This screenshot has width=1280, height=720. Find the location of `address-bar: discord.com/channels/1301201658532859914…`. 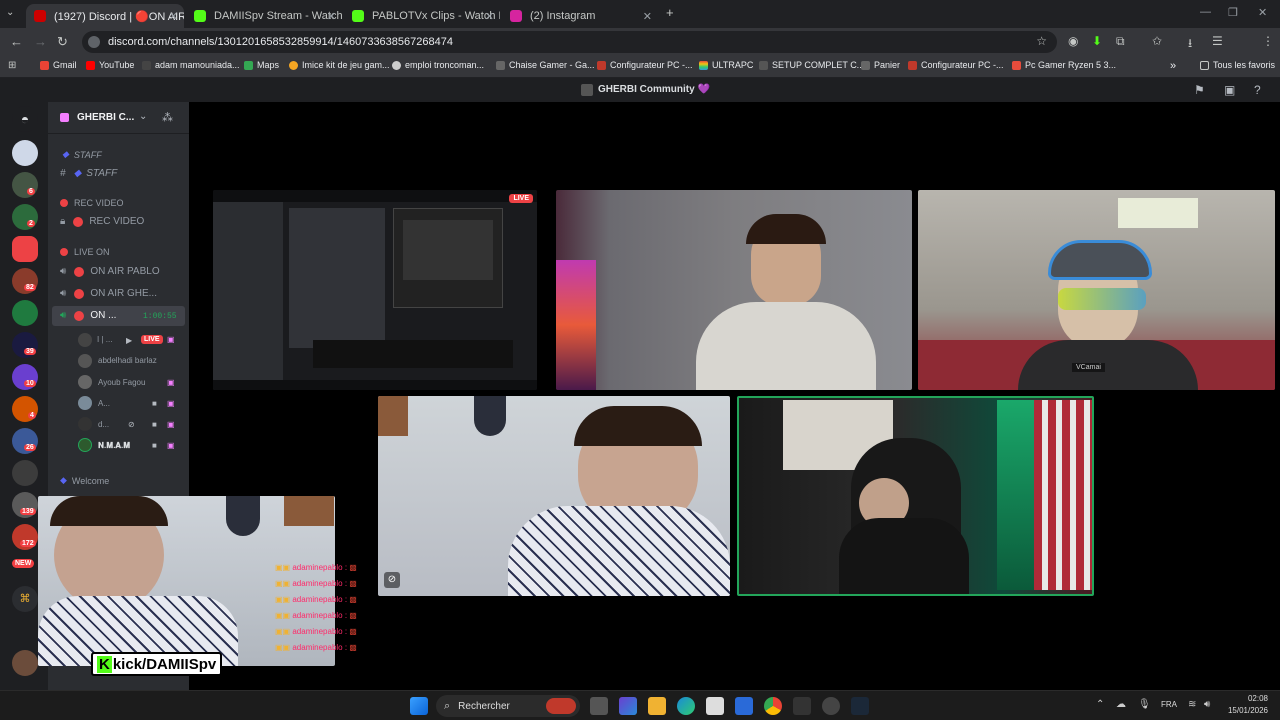

address-bar: discord.com/channels/1301201658532859914… is located at coordinates (569, 42).